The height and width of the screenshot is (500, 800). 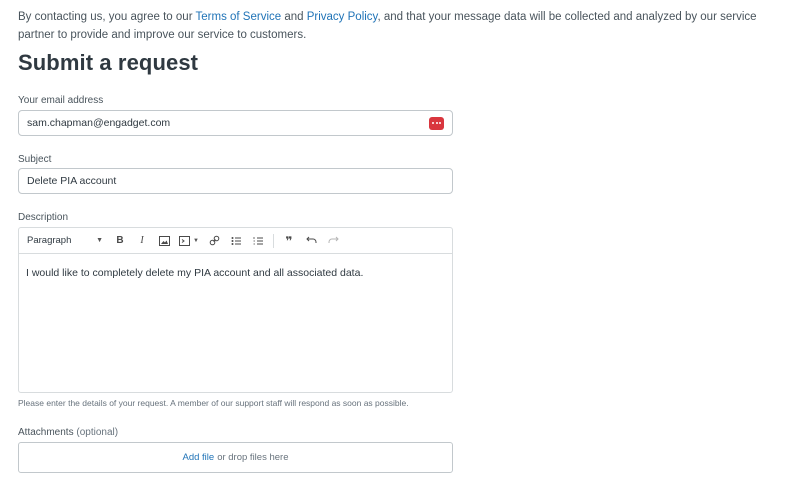 What do you see at coordinates (61, 100) in the screenshot?
I see `email-label: Your email address` at bounding box center [61, 100].